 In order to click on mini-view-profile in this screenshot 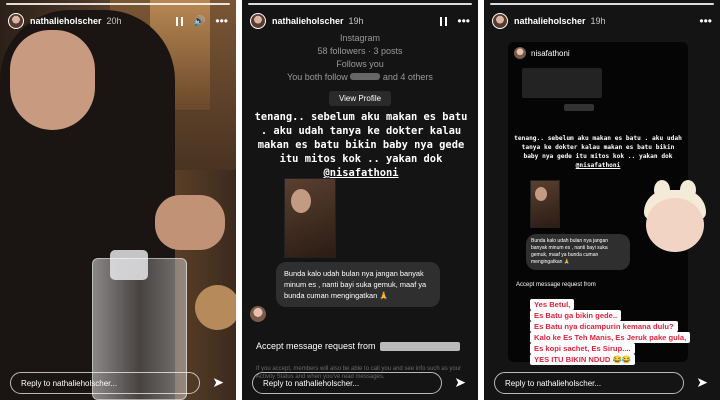, I will do `click(579, 107)`.